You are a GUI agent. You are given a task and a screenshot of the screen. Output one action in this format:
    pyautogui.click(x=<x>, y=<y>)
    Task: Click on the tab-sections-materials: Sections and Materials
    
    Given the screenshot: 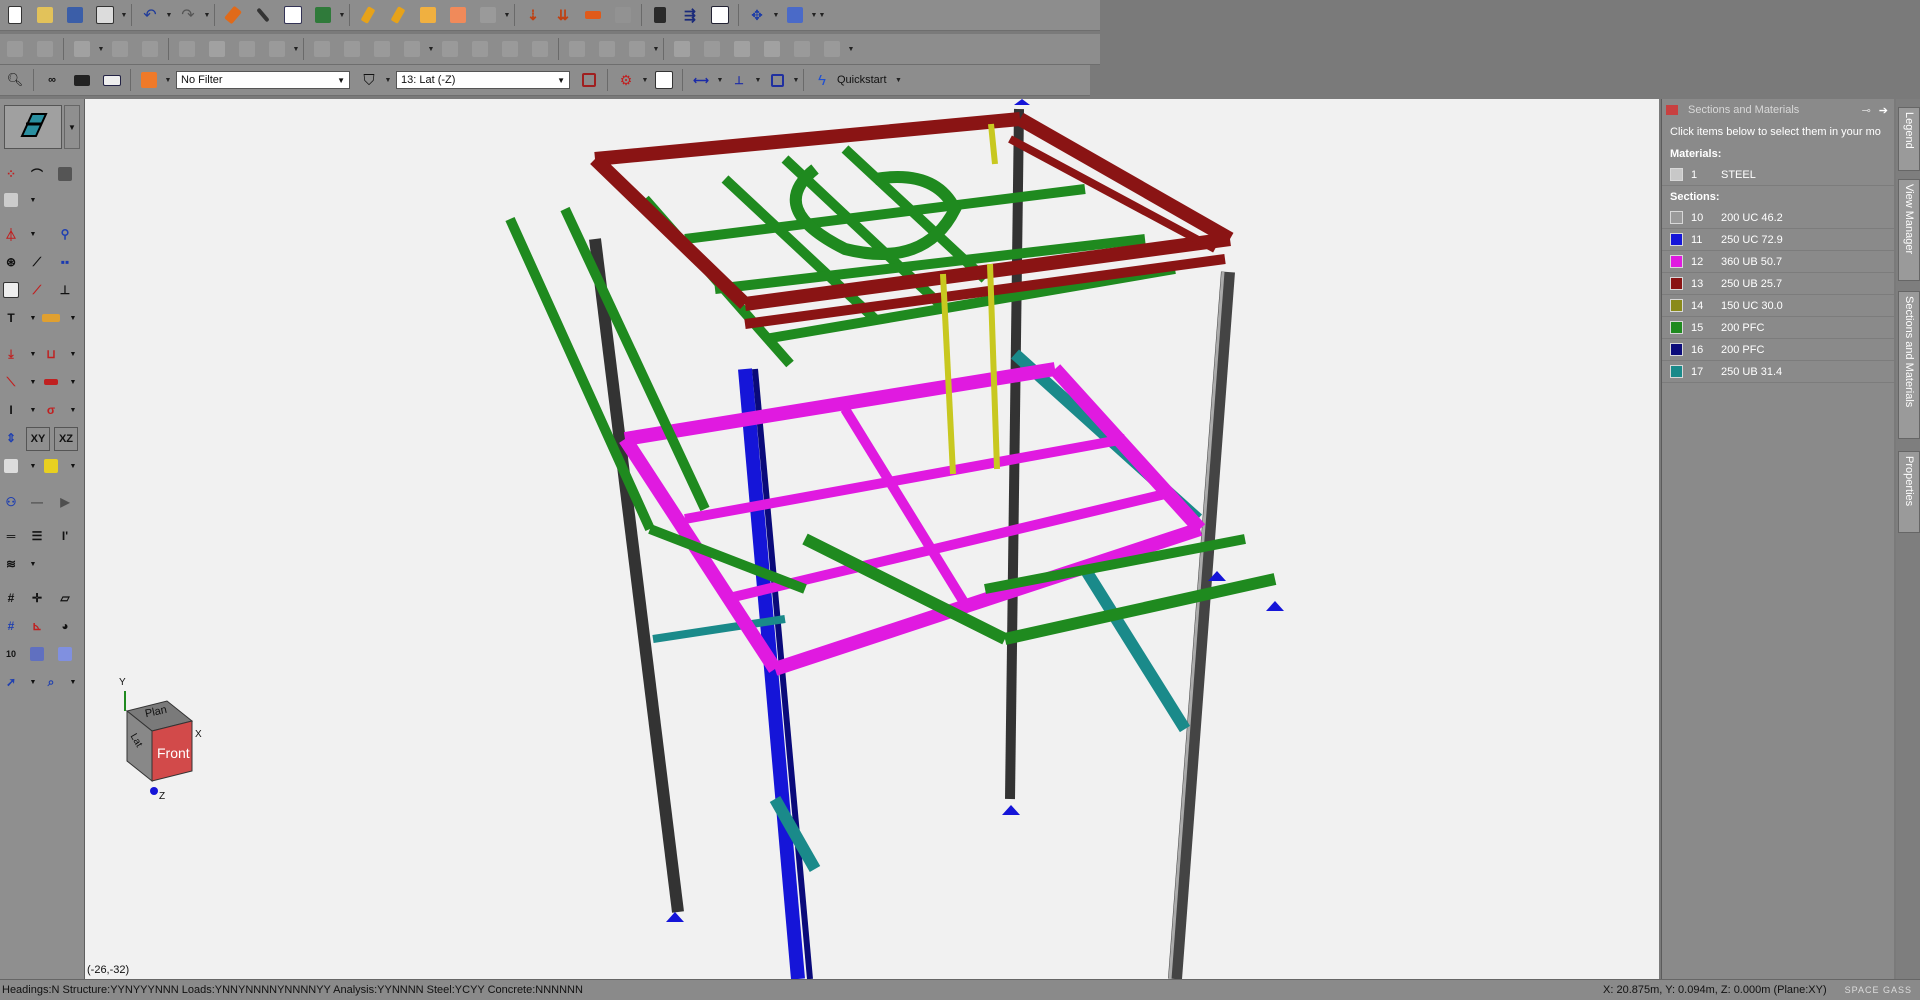 What is the action you would take?
    pyautogui.click(x=1909, y=365)
    